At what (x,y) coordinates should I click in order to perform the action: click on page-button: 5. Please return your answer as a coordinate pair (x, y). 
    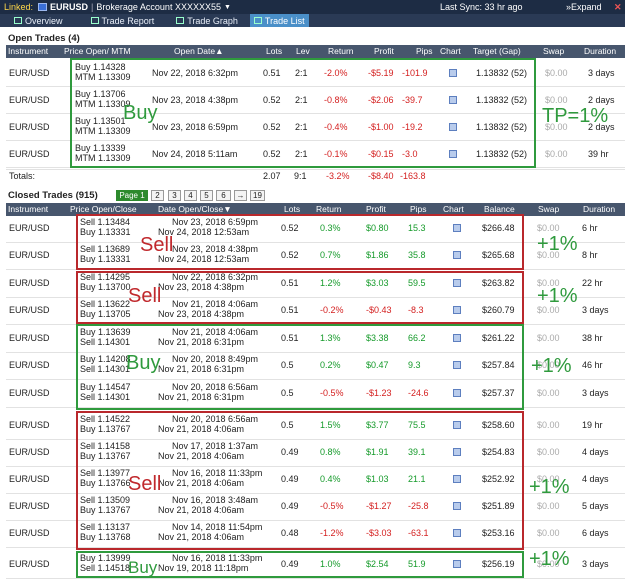
    Looking at the image, I should click on (206, 195).